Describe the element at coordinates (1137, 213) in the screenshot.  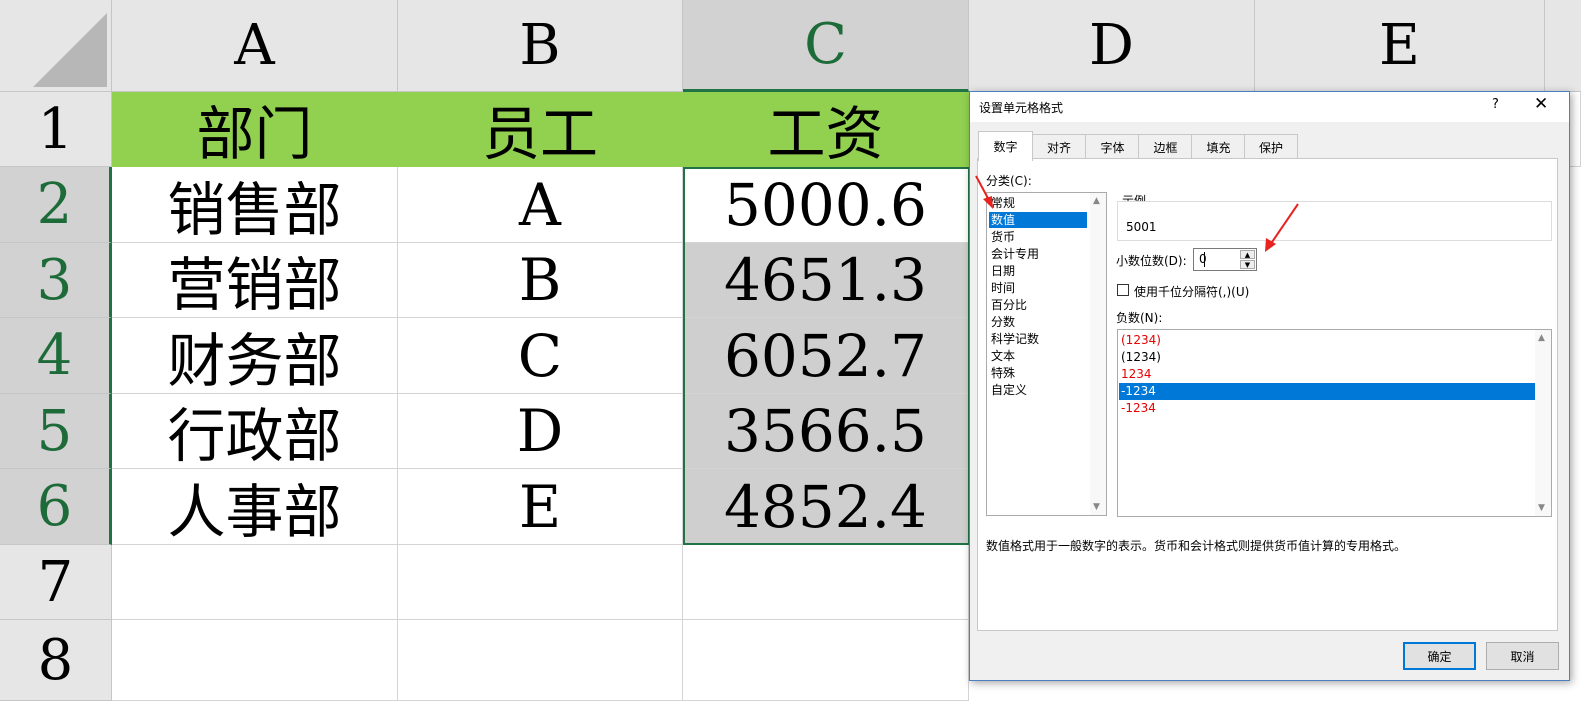
I see `annotation-arrows` at that location.